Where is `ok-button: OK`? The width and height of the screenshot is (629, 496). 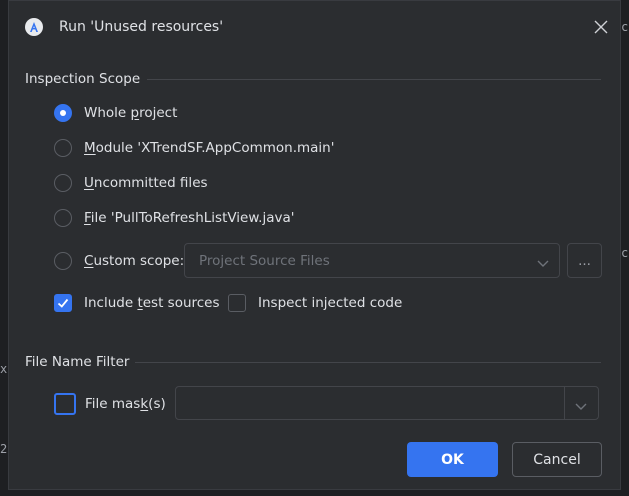 ok-button: OK is located at coordinates (452, 459).